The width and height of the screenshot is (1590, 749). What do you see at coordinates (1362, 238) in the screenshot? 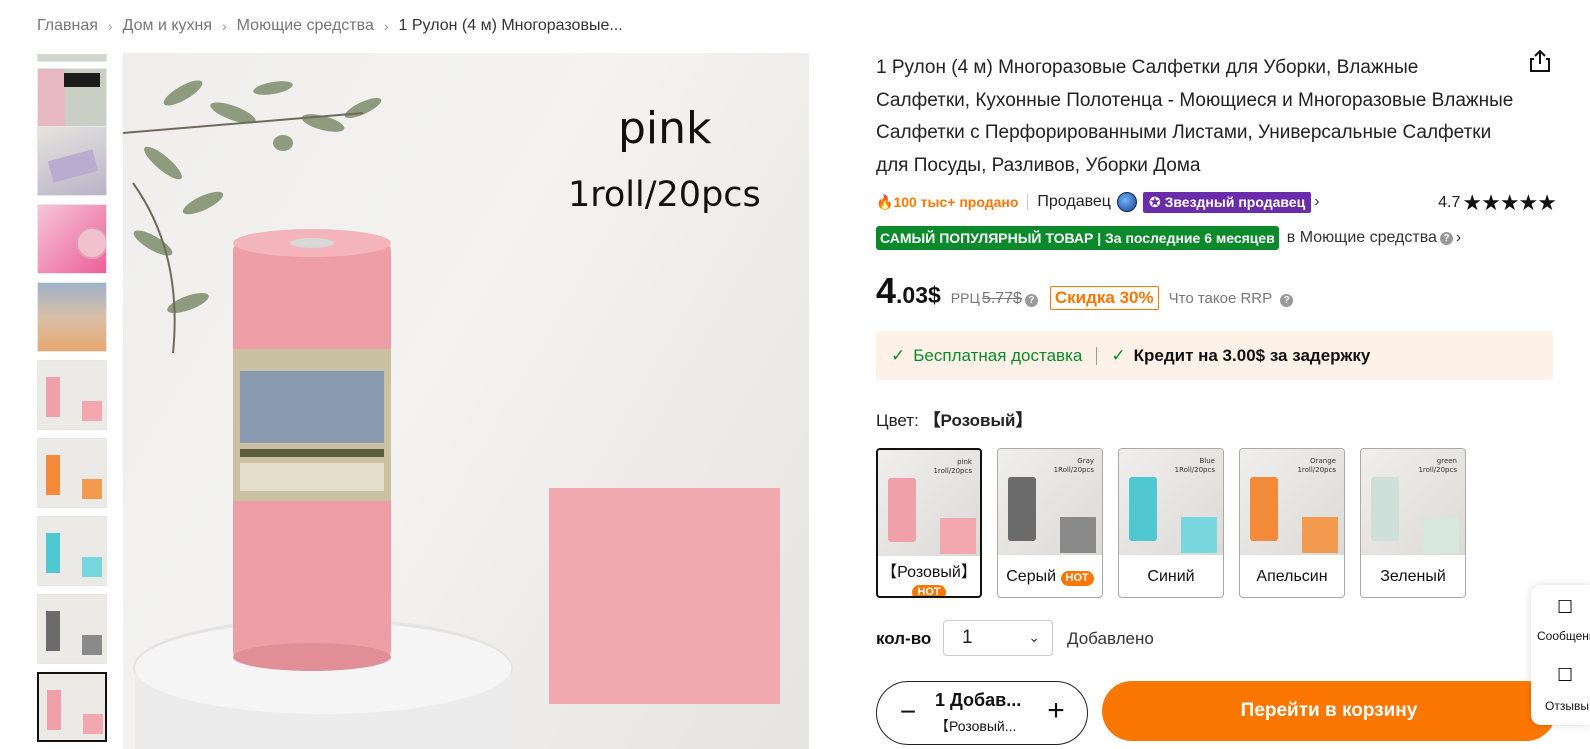
I see `popular-category-link: в Моющие средства` at bounding box center [1362, 238].